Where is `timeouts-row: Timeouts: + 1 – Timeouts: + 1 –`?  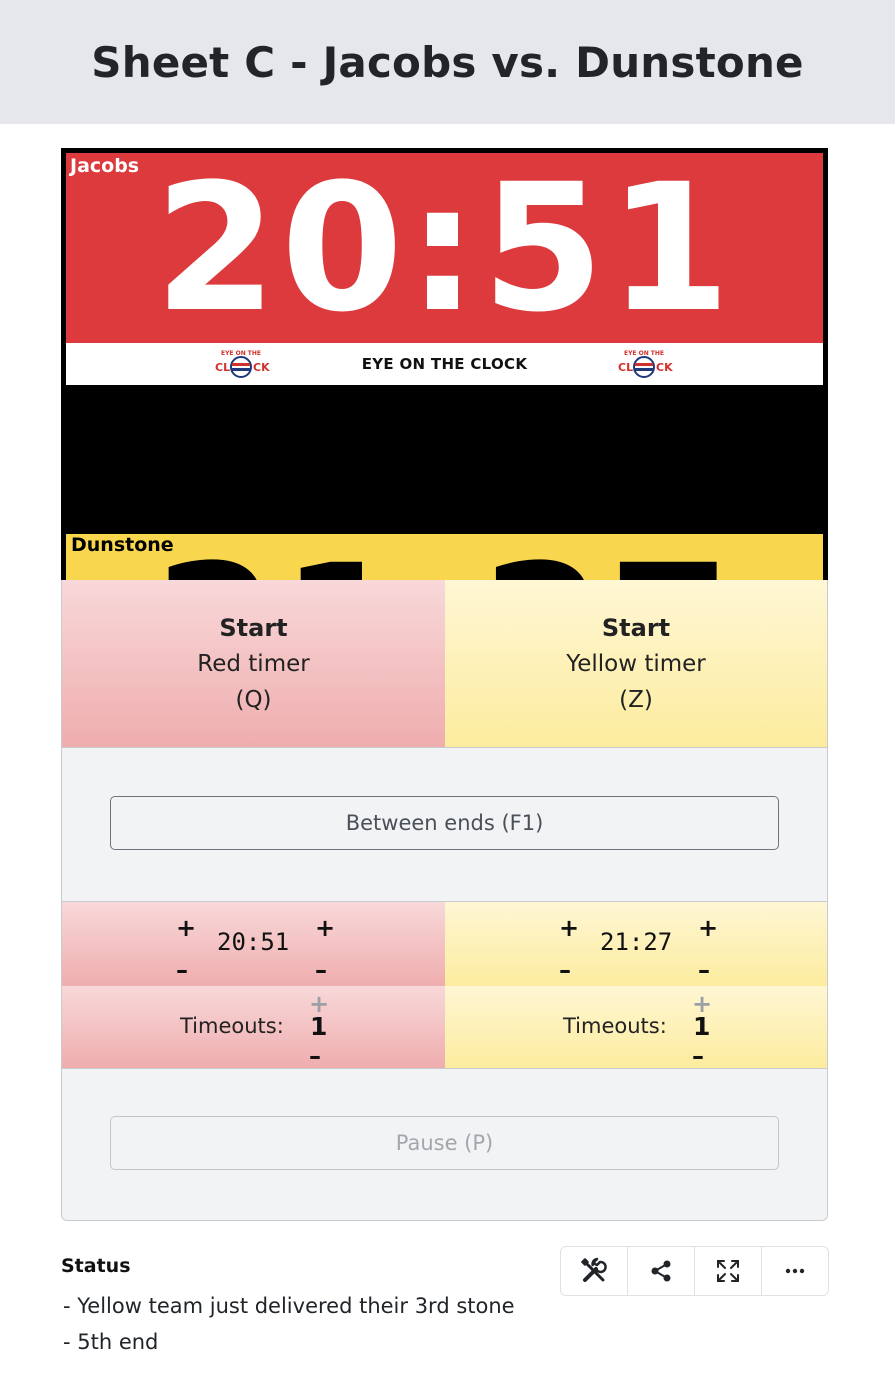
timeouts-row: Timeouts: + 1 – Timeouts: + 1 – is located at coordinates (444, 1027).